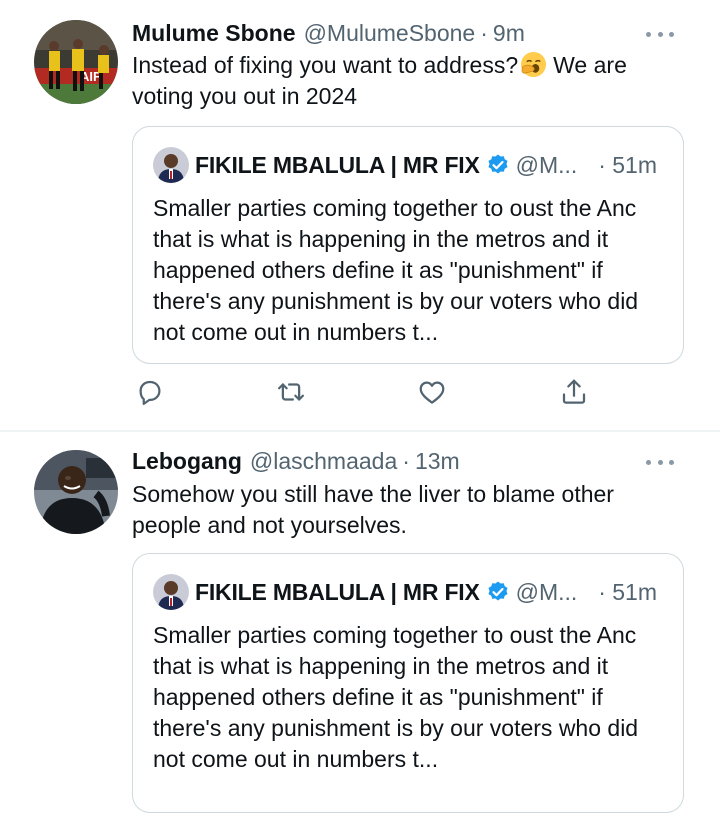 The image size is (720, 813). Describe the element at coordinates (390, 33) in the screenshot. I see `author-handle: @MulumeSbone` at that location.